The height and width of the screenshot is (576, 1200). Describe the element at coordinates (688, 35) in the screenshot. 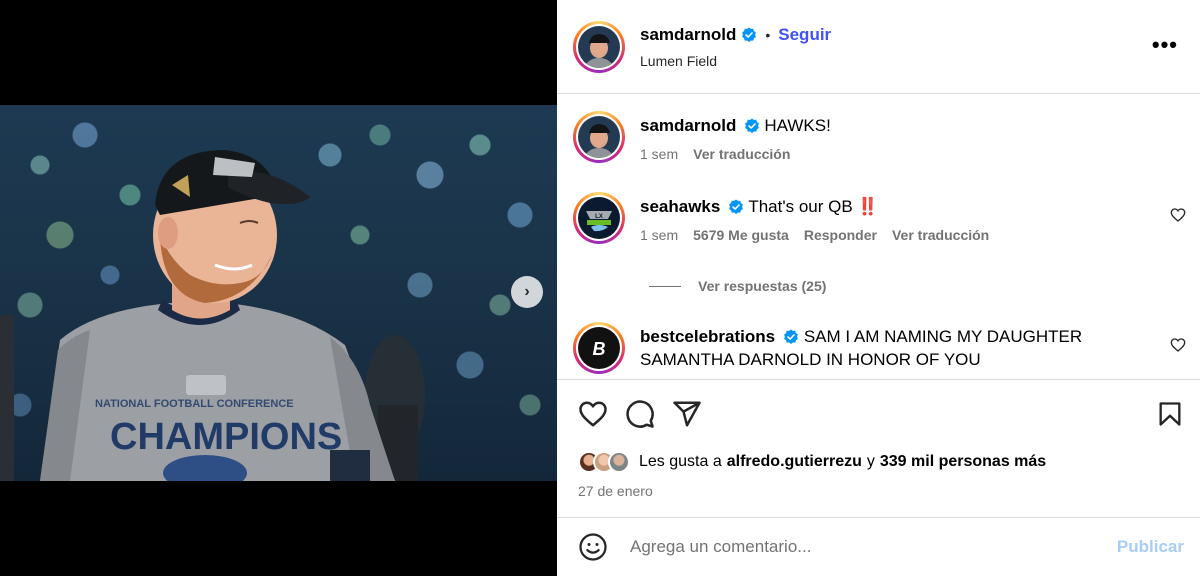

I see `header-username: samdarnold` at that location.